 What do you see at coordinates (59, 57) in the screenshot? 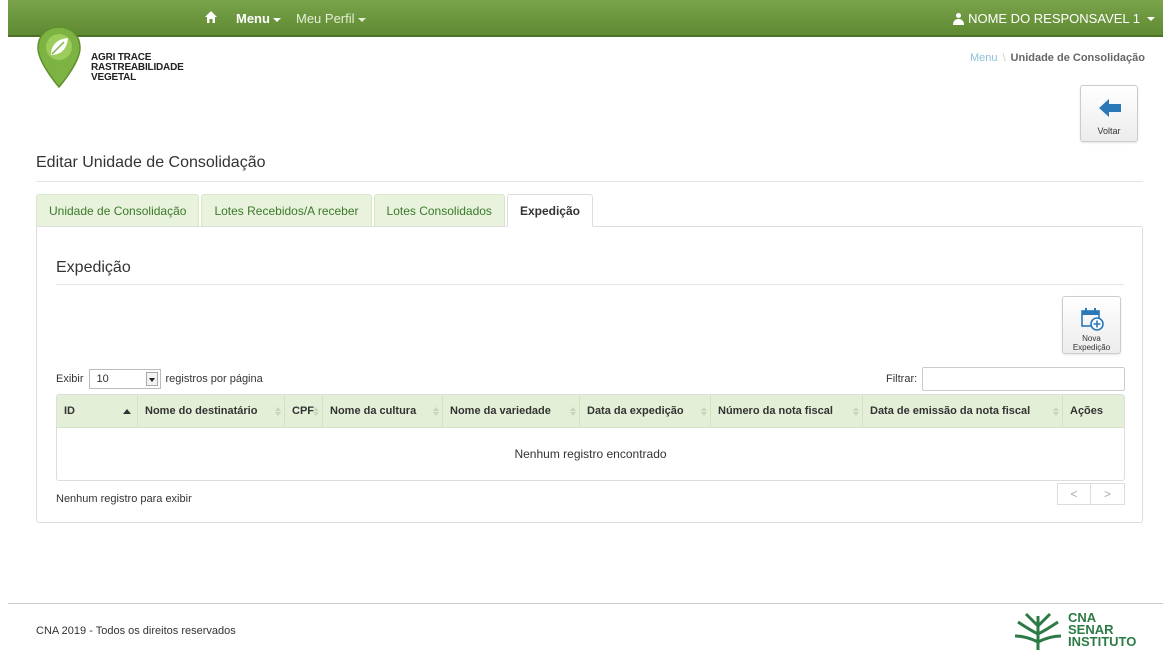
I see `leaf-pin-icon` at bounding box center [59, 57].